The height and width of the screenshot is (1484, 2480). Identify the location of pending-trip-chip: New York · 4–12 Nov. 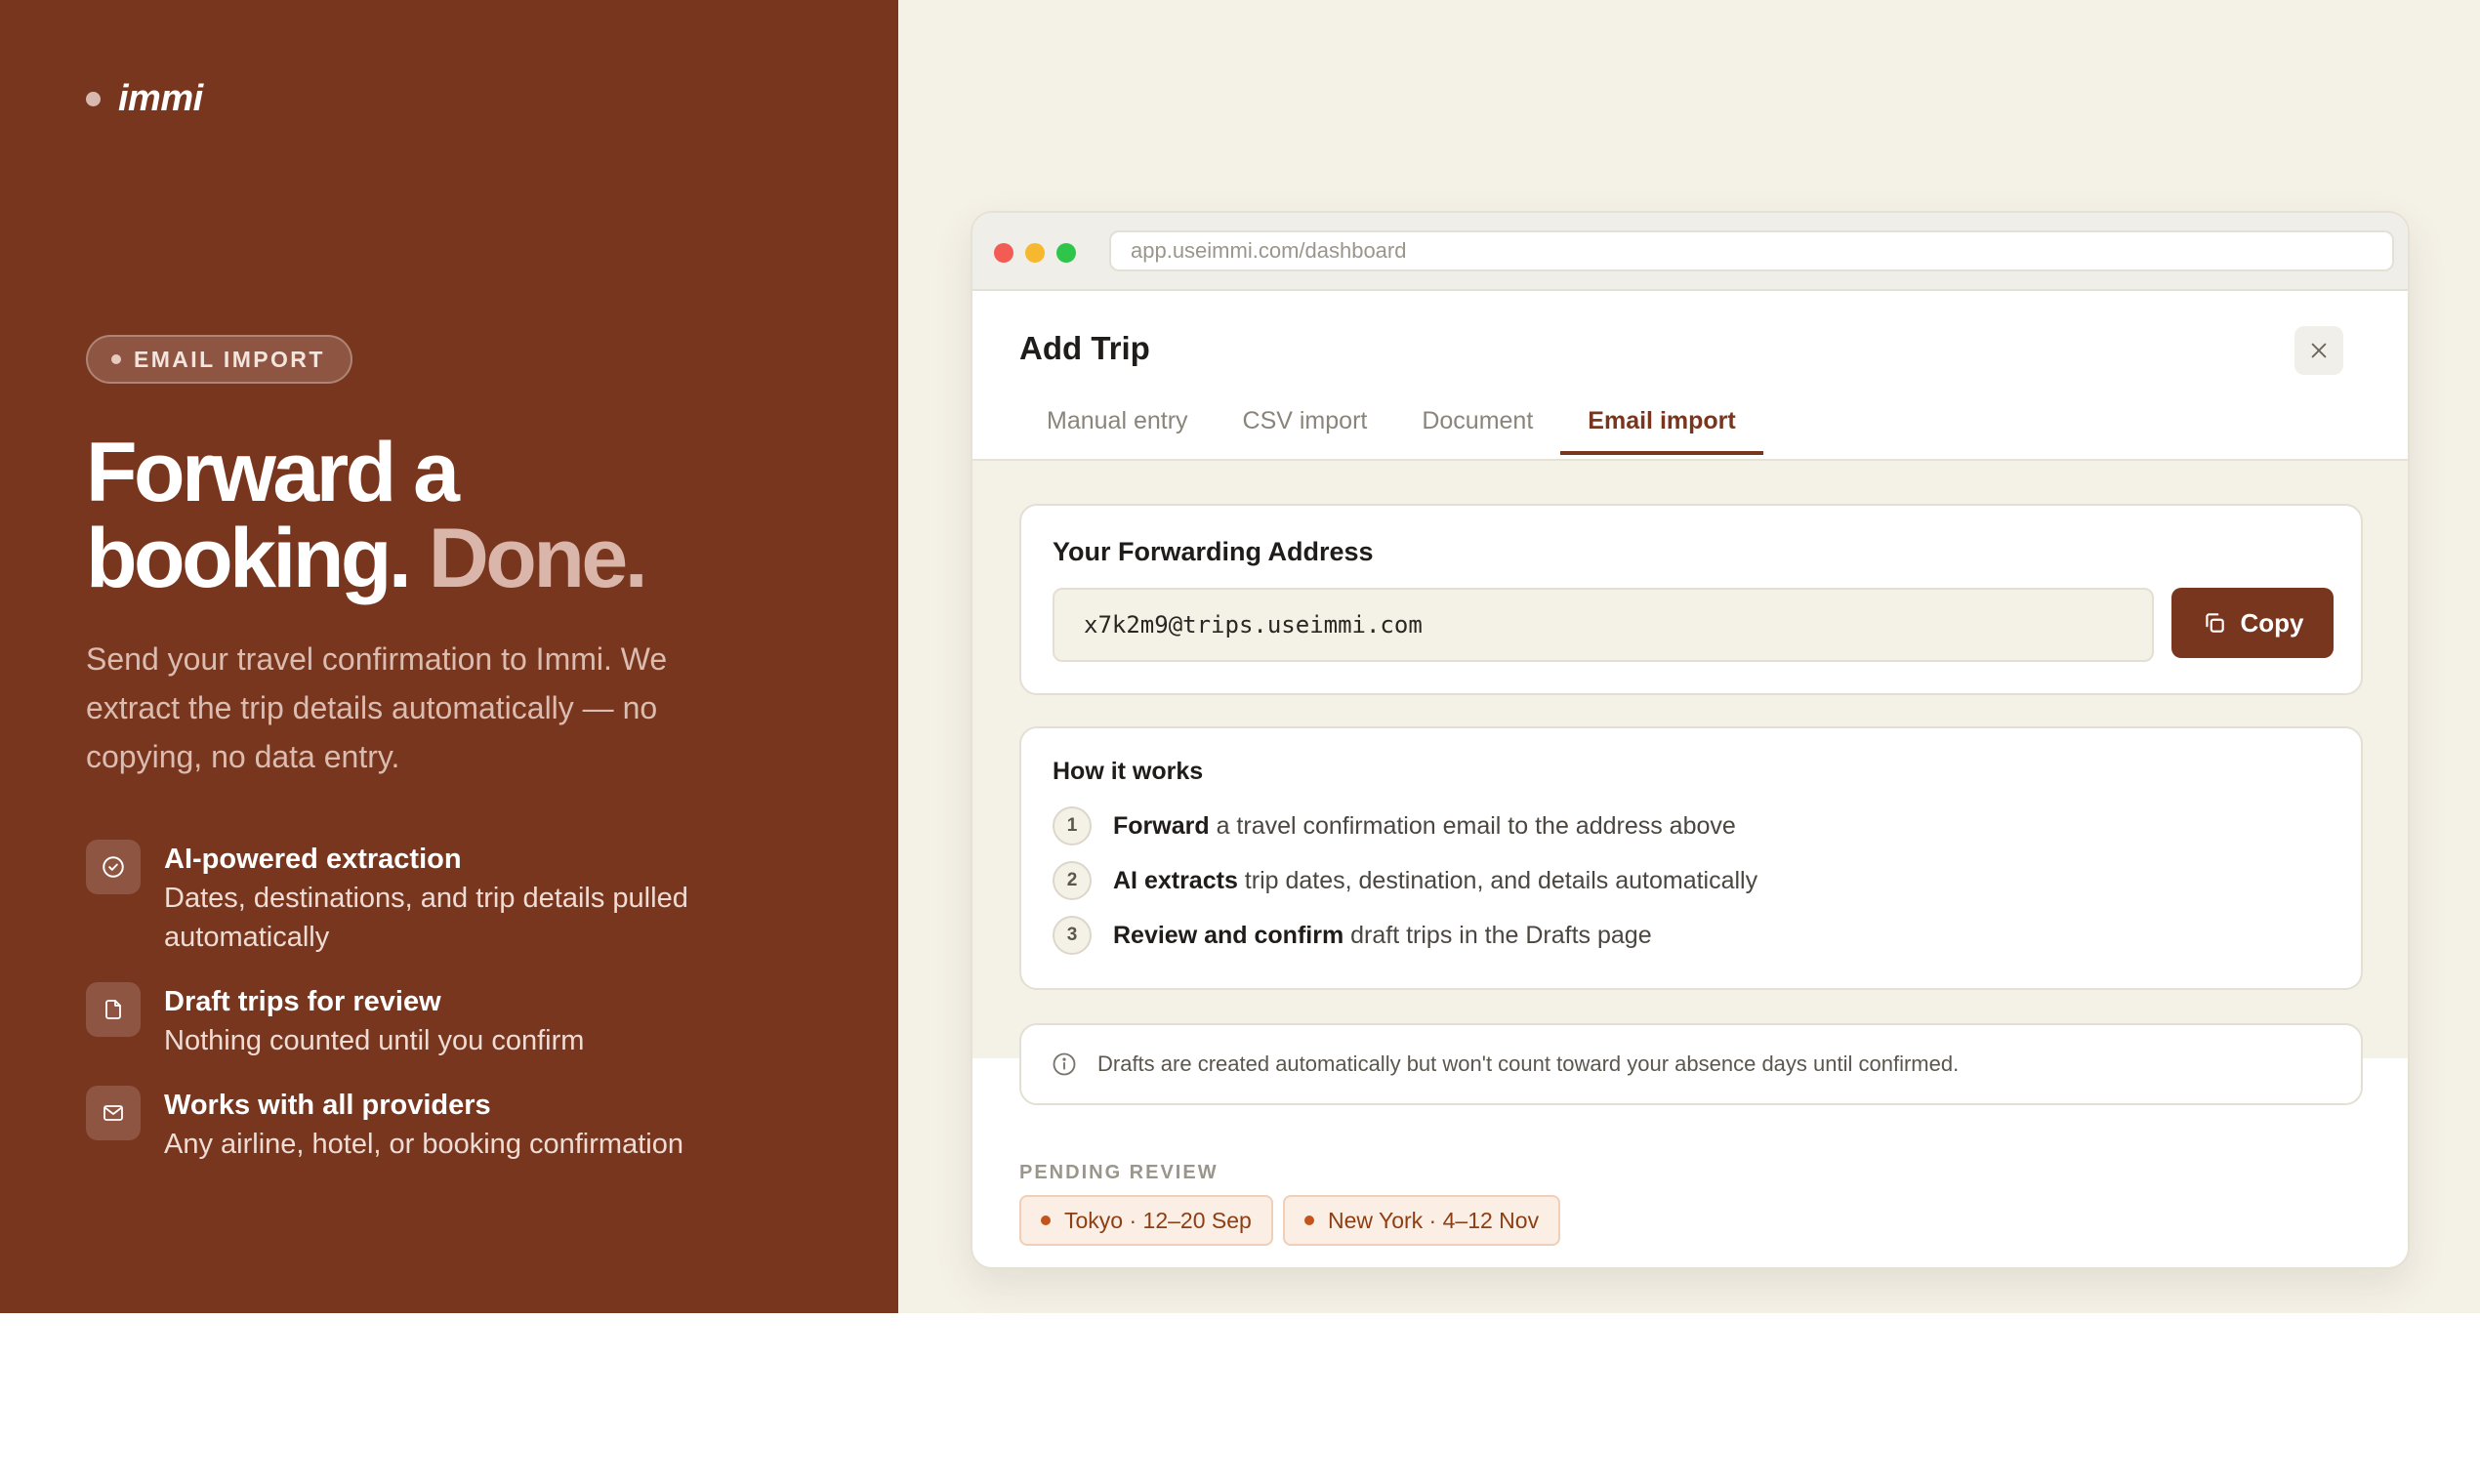
(1422, 1221).